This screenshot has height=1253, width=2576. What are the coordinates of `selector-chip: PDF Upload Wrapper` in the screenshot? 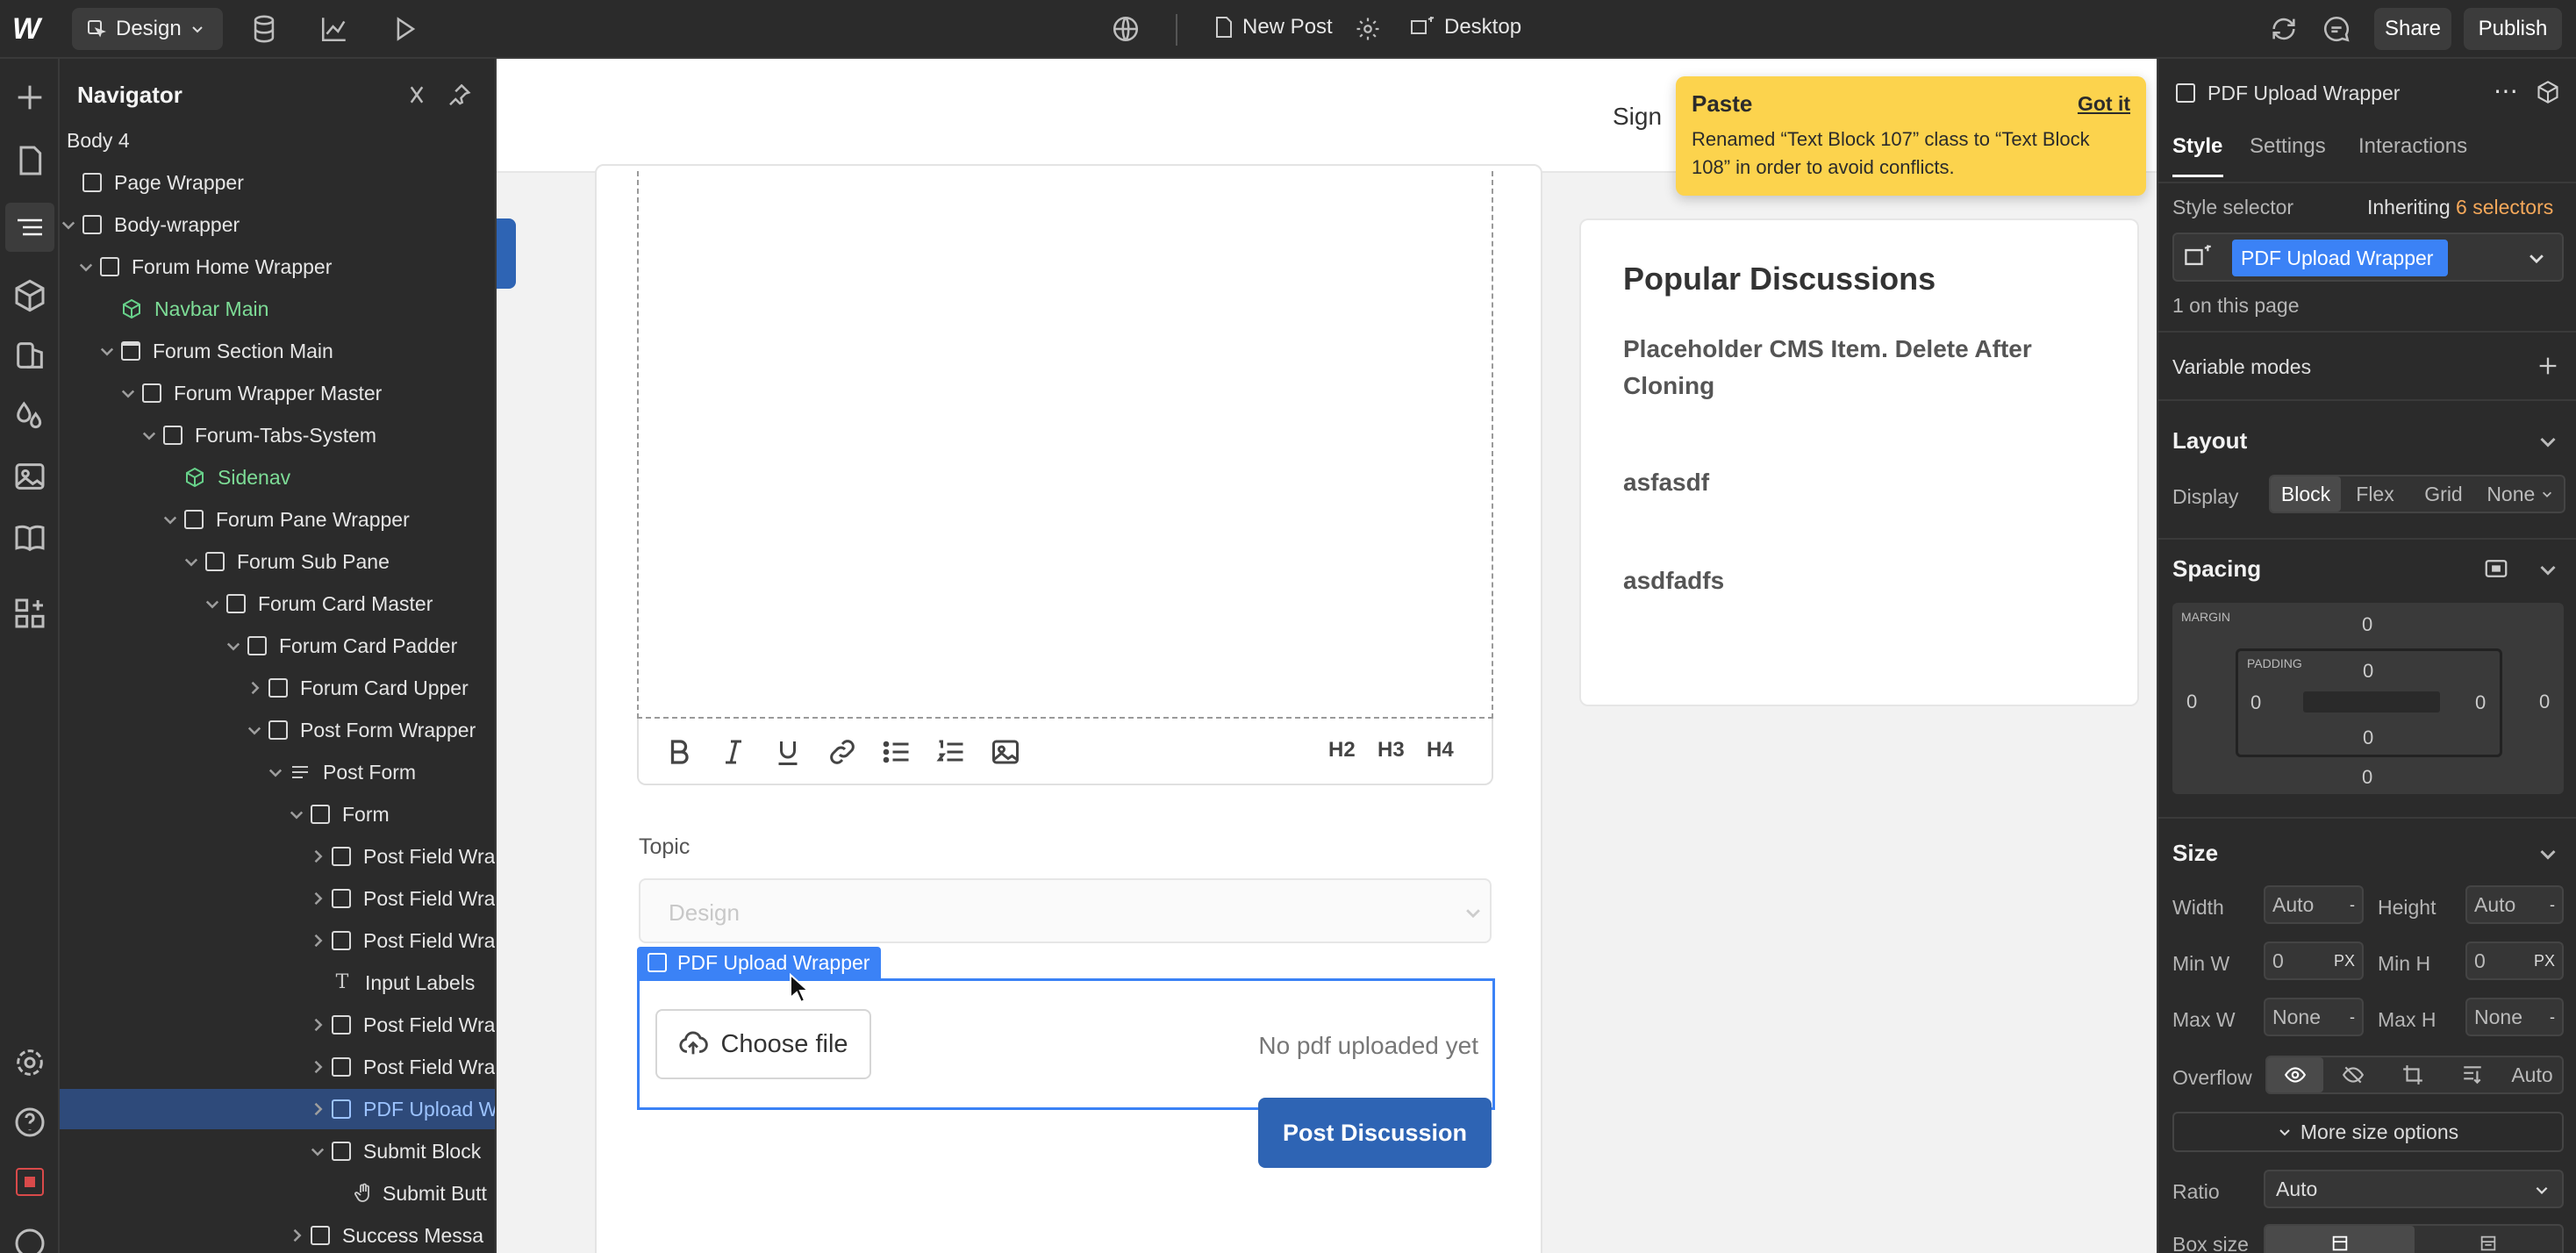 It's located at (2340, 258).